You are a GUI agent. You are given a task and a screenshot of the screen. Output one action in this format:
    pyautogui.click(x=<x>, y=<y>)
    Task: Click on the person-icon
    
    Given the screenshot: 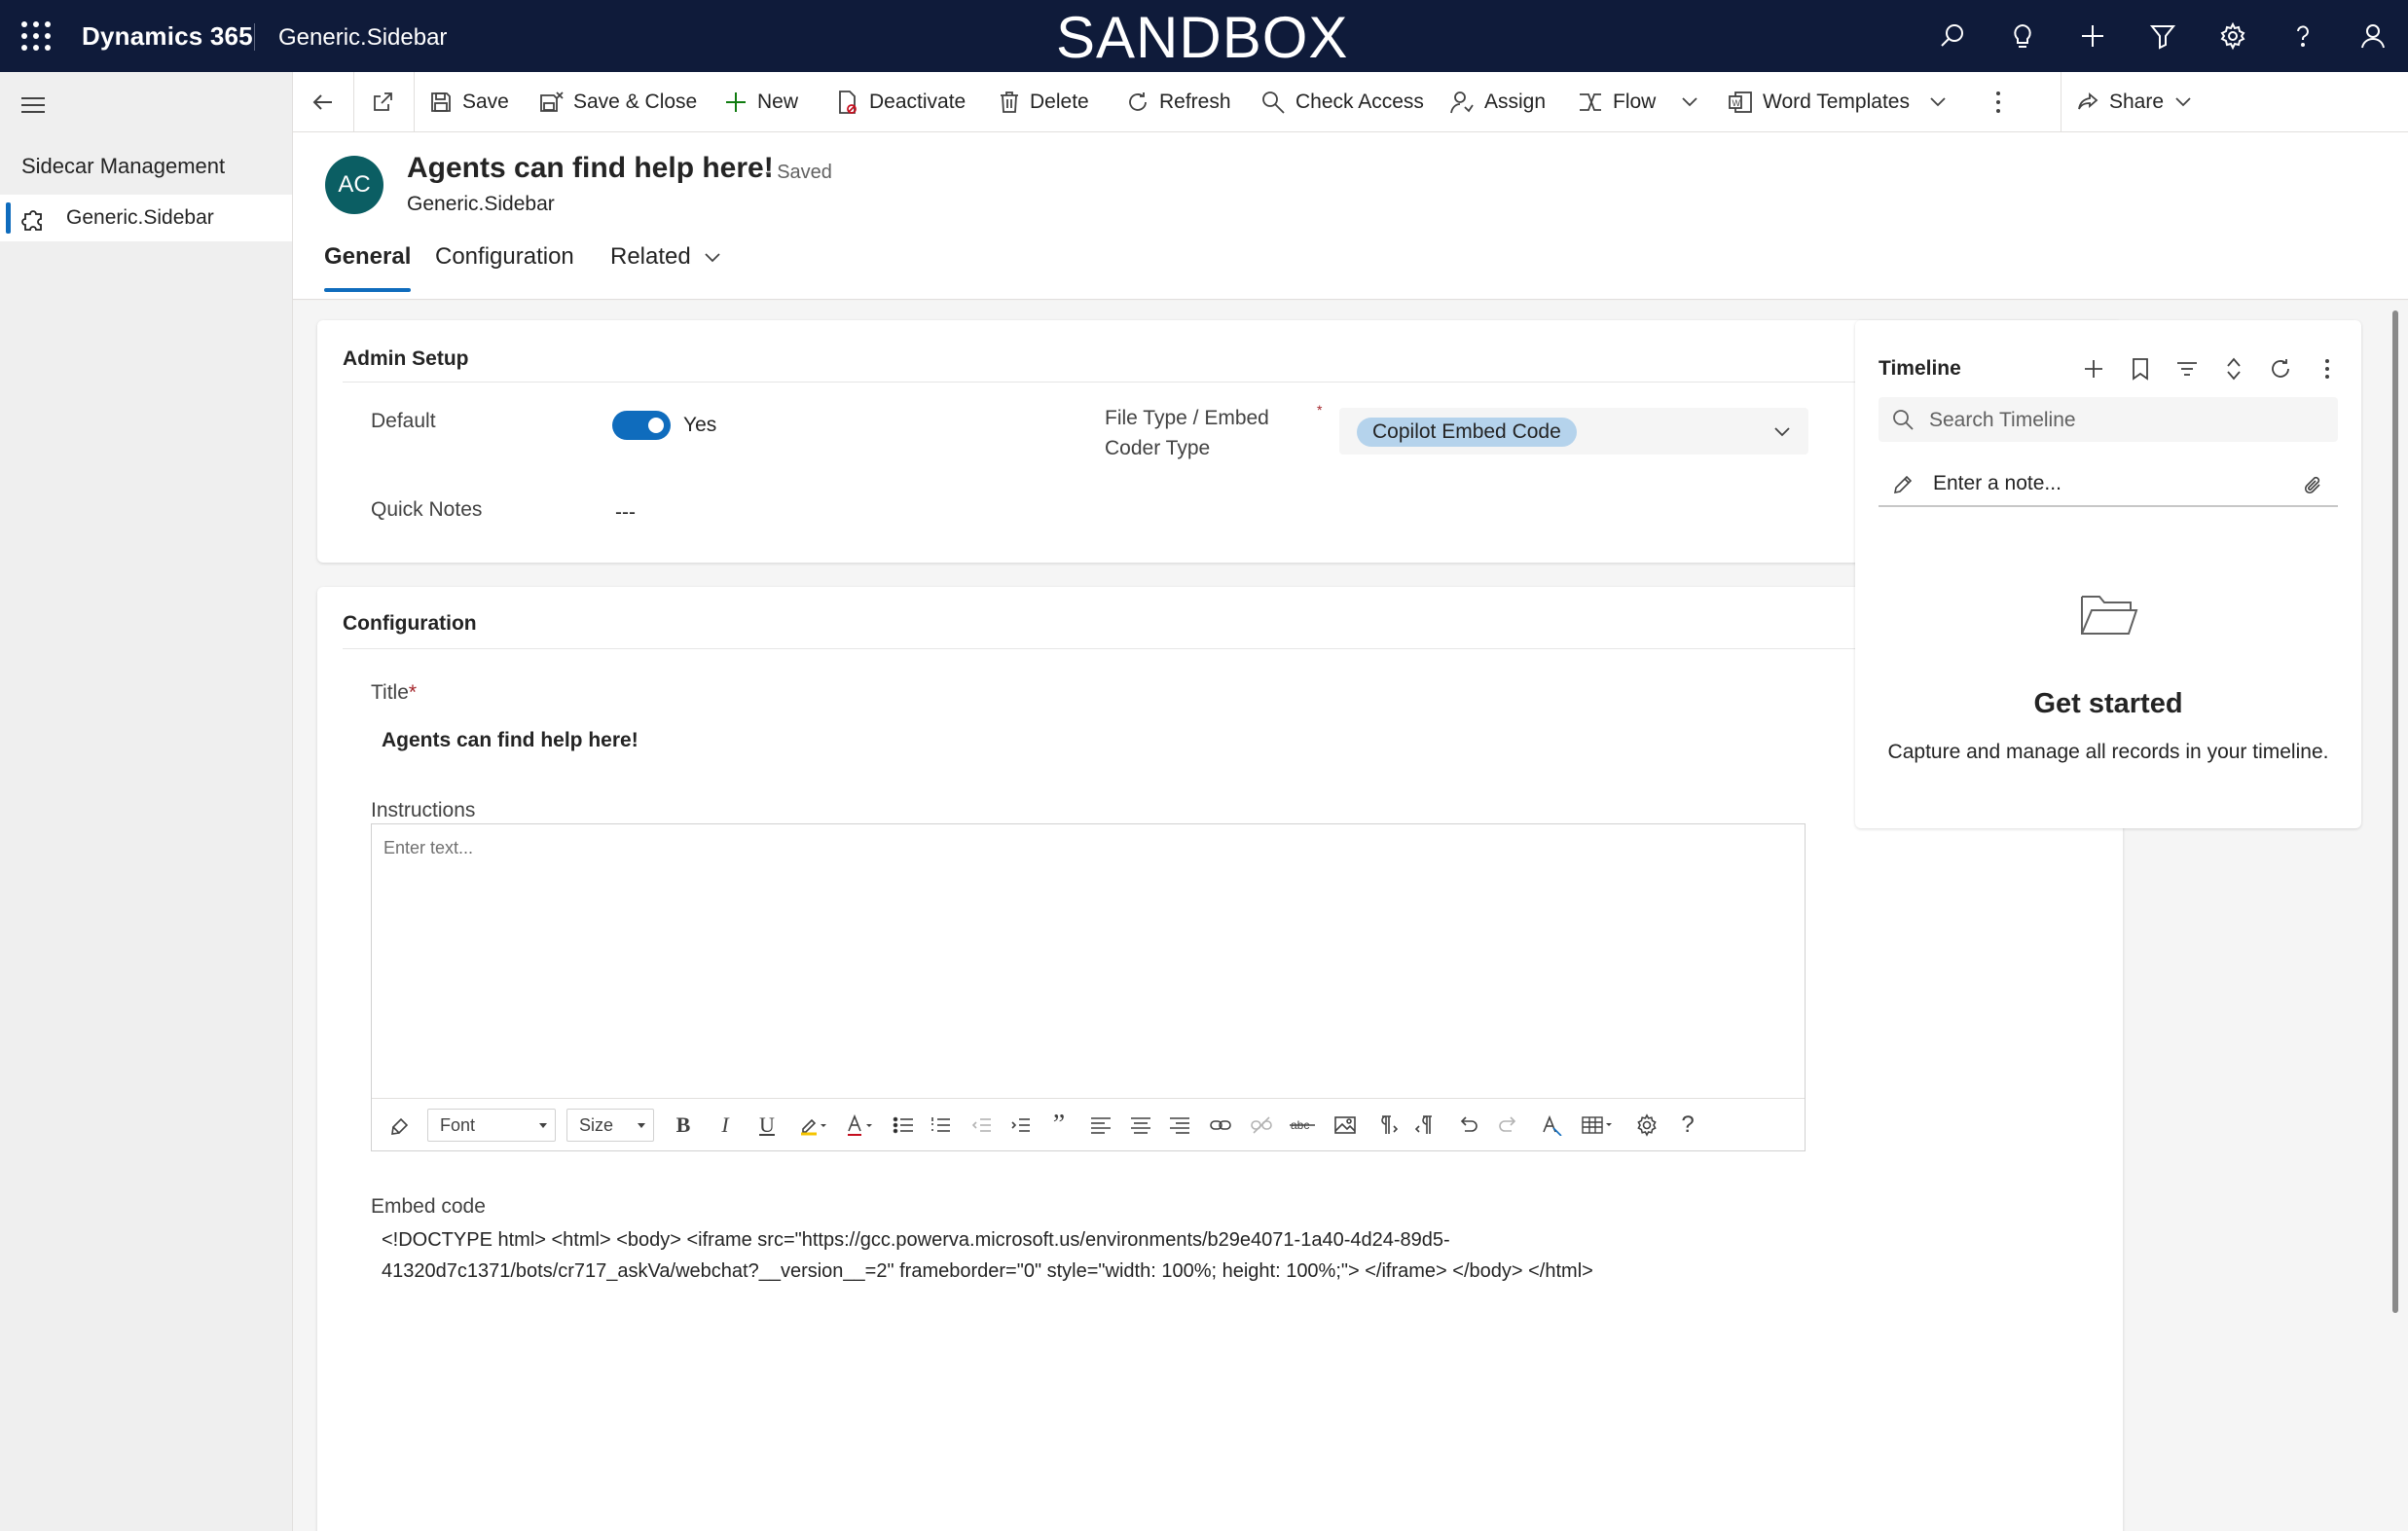 What is the action you would take?
    pyautogui.click(x=2373, y=36)
    